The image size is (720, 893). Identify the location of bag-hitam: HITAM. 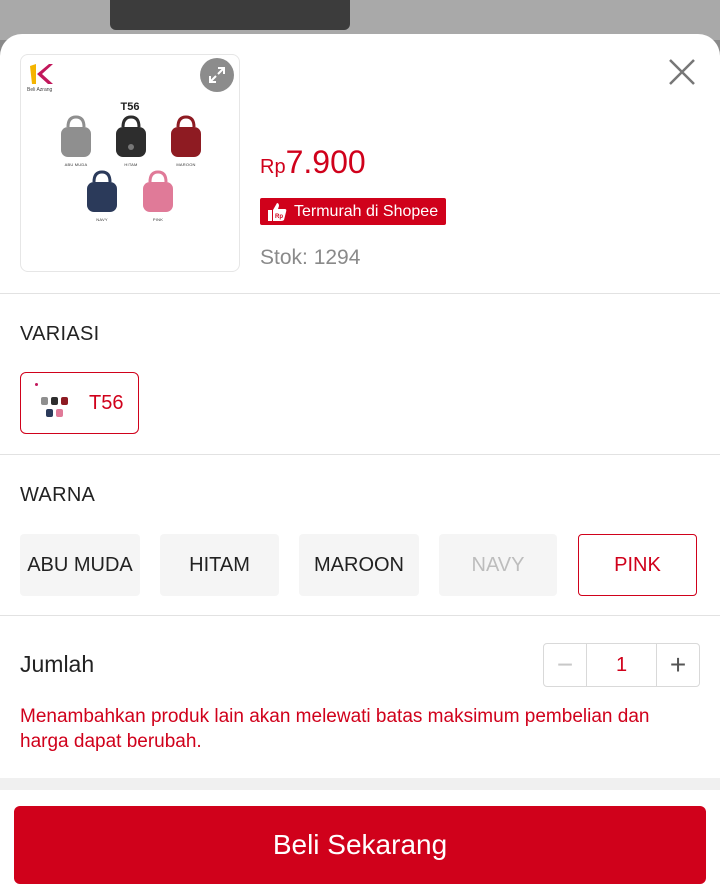
(131, 141).